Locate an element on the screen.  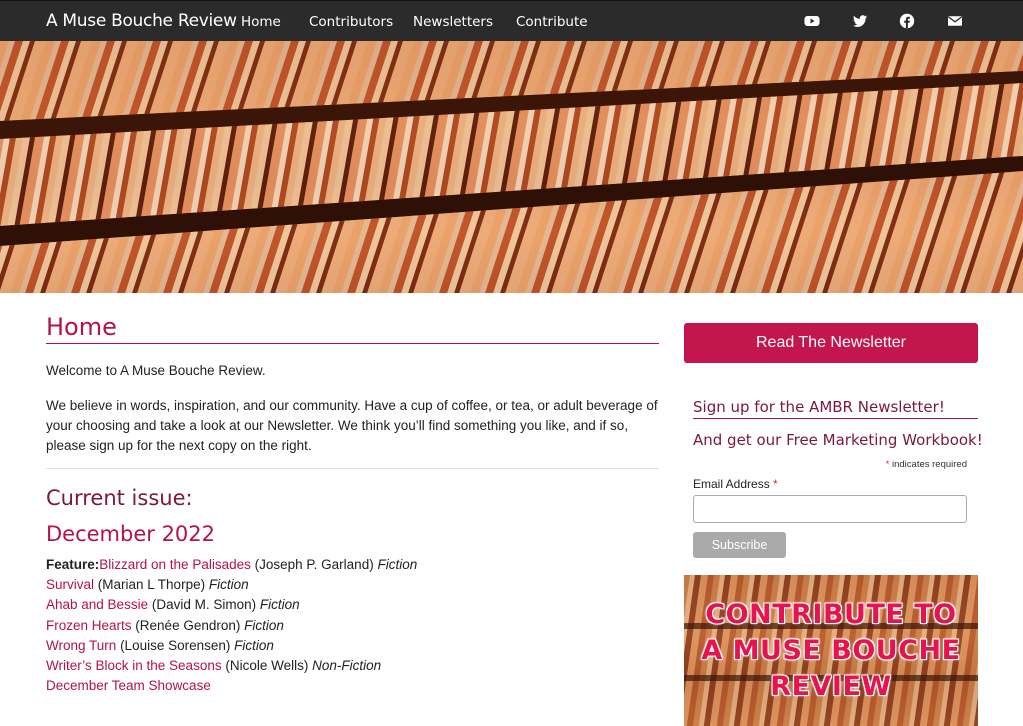
promo-headline: CONTRIBUTE TO A MUSE BOUCHE REVIEW is located at coordinates (831, 651).